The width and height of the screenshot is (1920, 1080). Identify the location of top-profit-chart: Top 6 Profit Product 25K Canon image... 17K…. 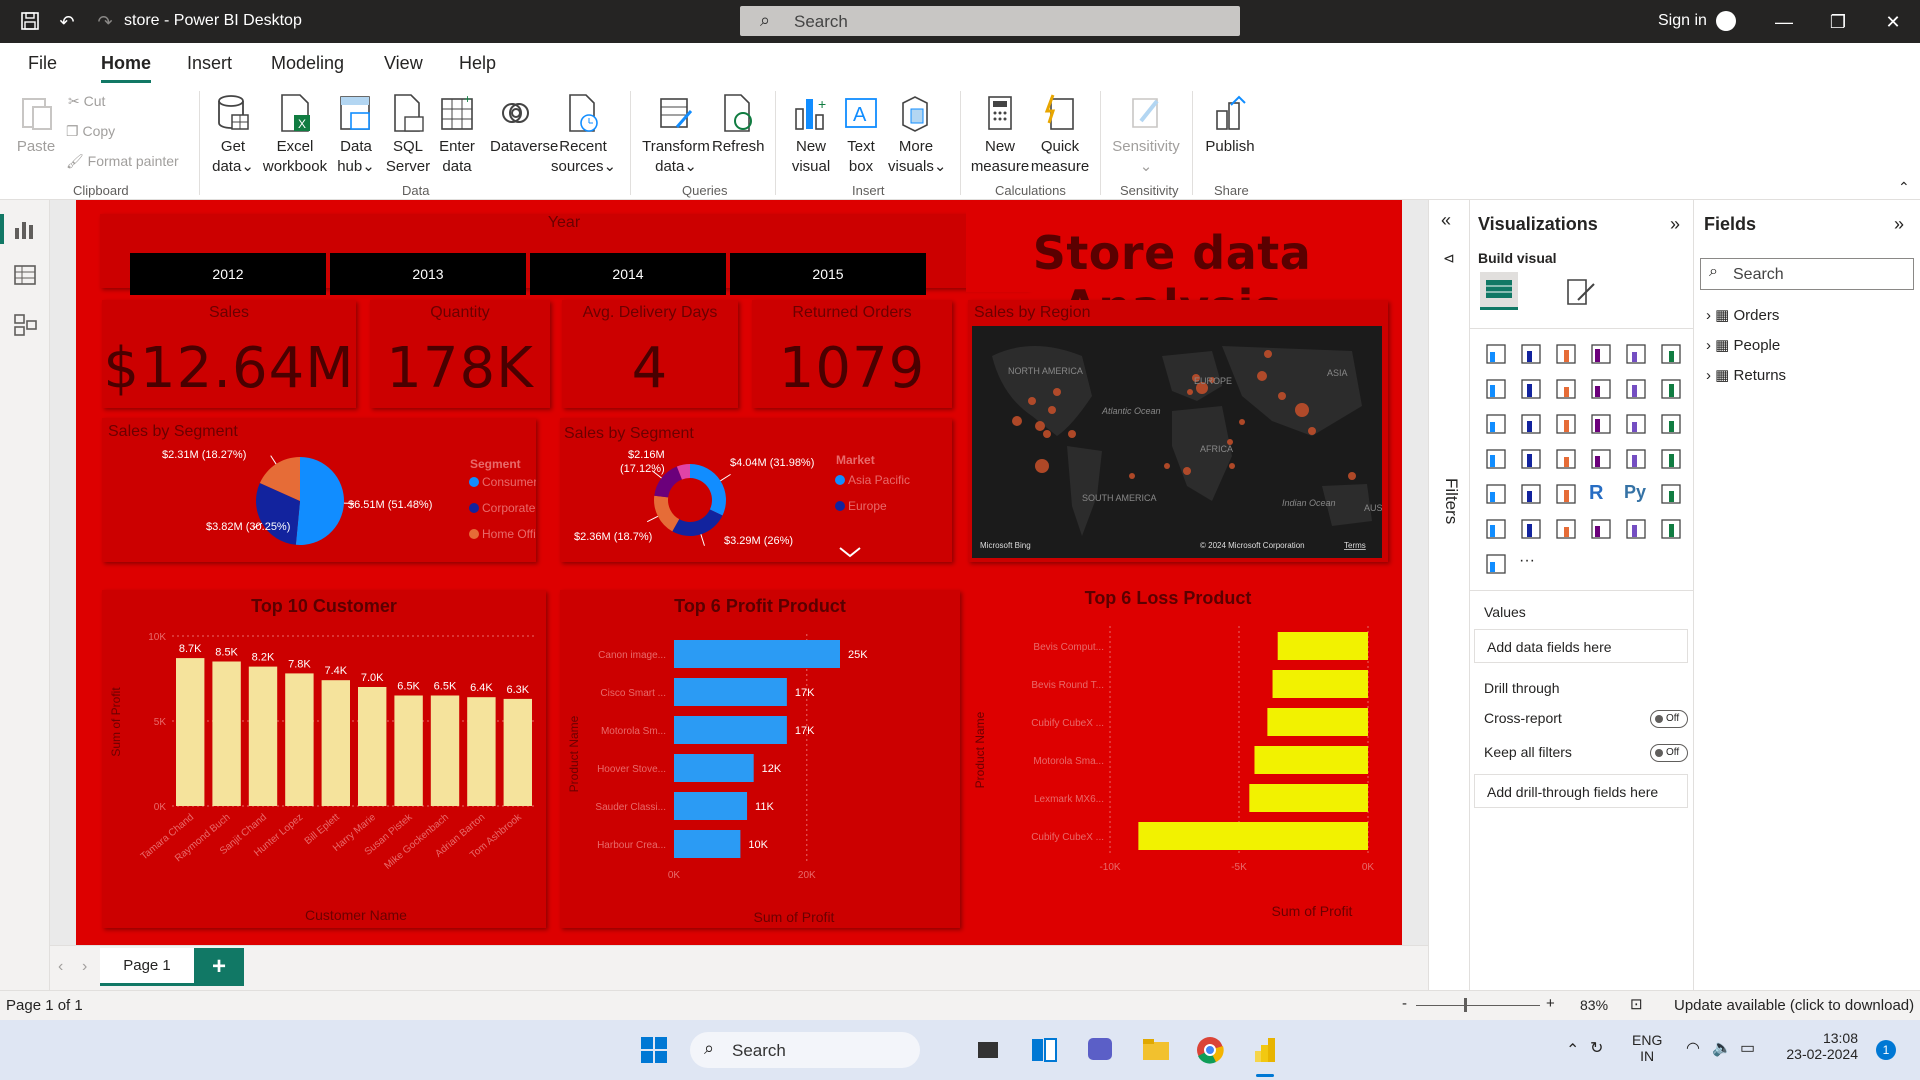
(760, 759).